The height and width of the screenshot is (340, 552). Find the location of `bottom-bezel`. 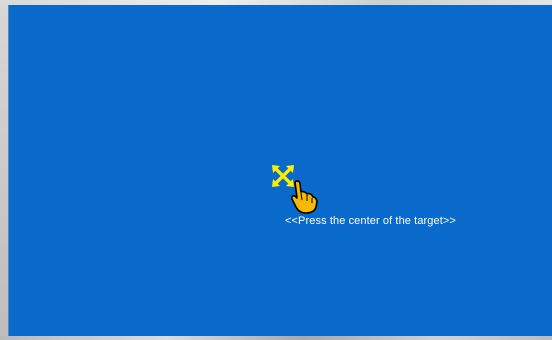

bottom-bezel is located at coordinates (276, 338).